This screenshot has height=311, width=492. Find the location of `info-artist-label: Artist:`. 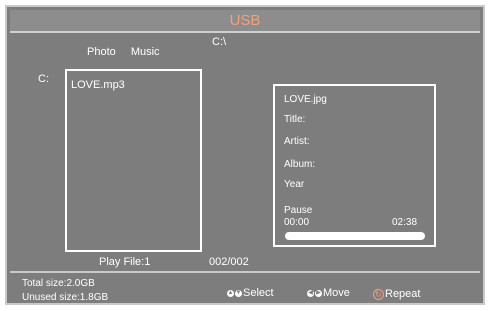

info-artist-label: Artist: is located at coordinates (297, 141).